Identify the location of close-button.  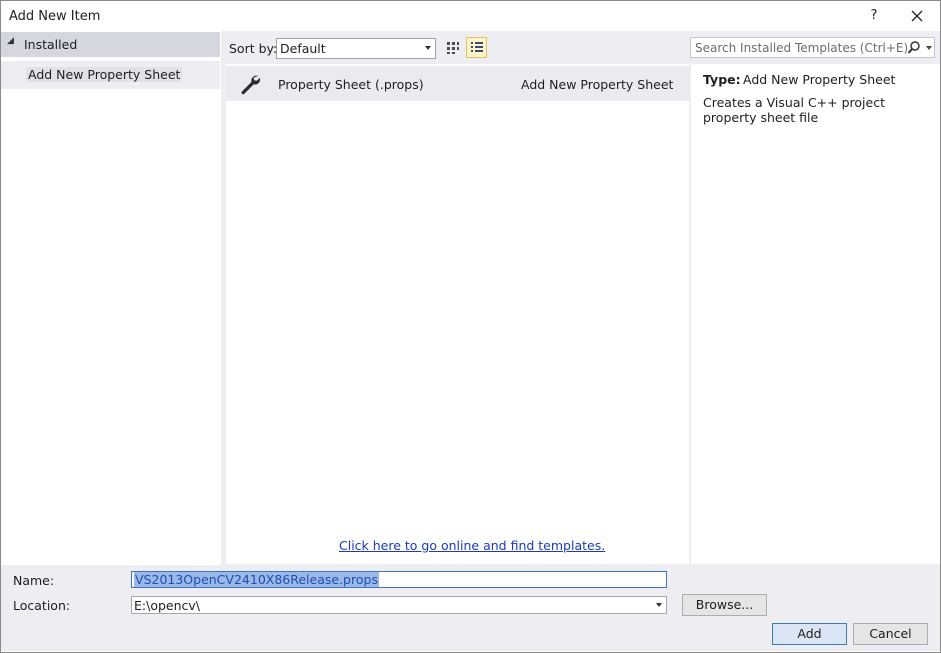
(917, 16).